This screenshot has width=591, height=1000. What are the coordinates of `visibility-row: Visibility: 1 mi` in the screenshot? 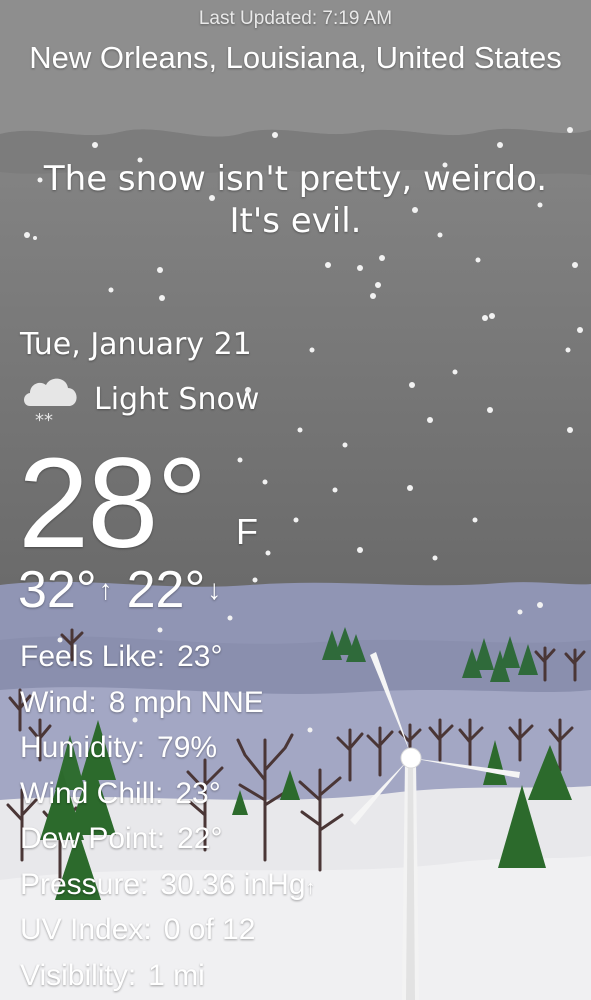 It's located at (168, 976).